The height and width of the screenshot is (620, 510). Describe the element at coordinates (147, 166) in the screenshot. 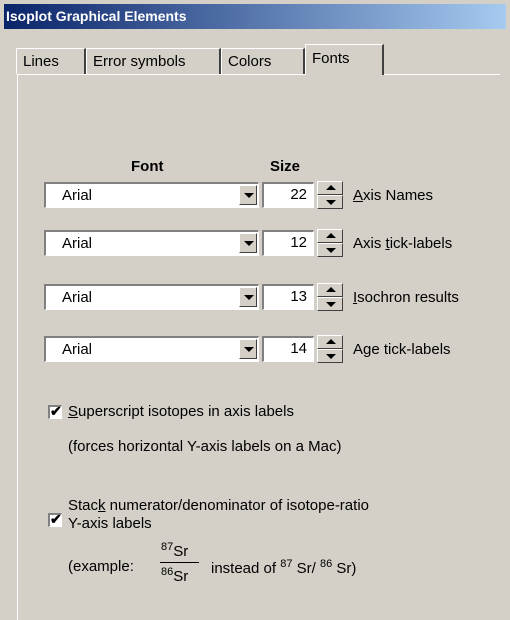

I see `font-column-header: Font` at that location.